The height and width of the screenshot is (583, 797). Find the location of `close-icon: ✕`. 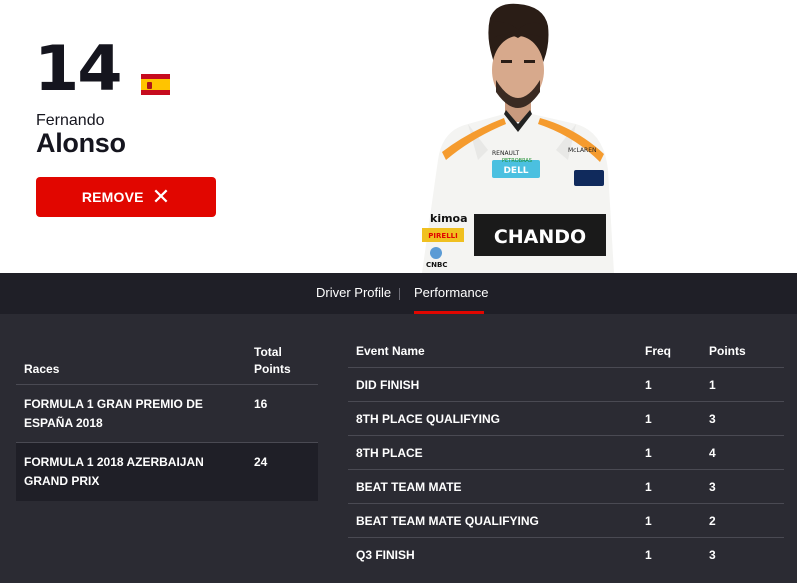

close-icon: ✕ is located at coordinates (161, 196).